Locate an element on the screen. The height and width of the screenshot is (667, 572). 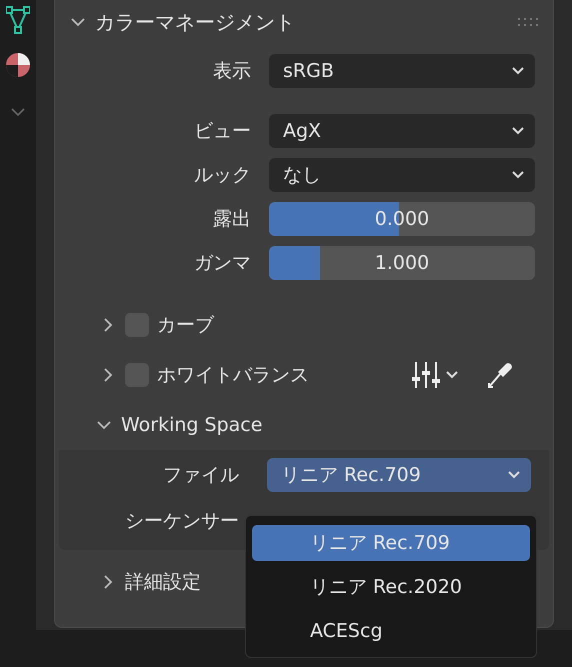
slider: 1.000 is located at coordinates (402, 263).